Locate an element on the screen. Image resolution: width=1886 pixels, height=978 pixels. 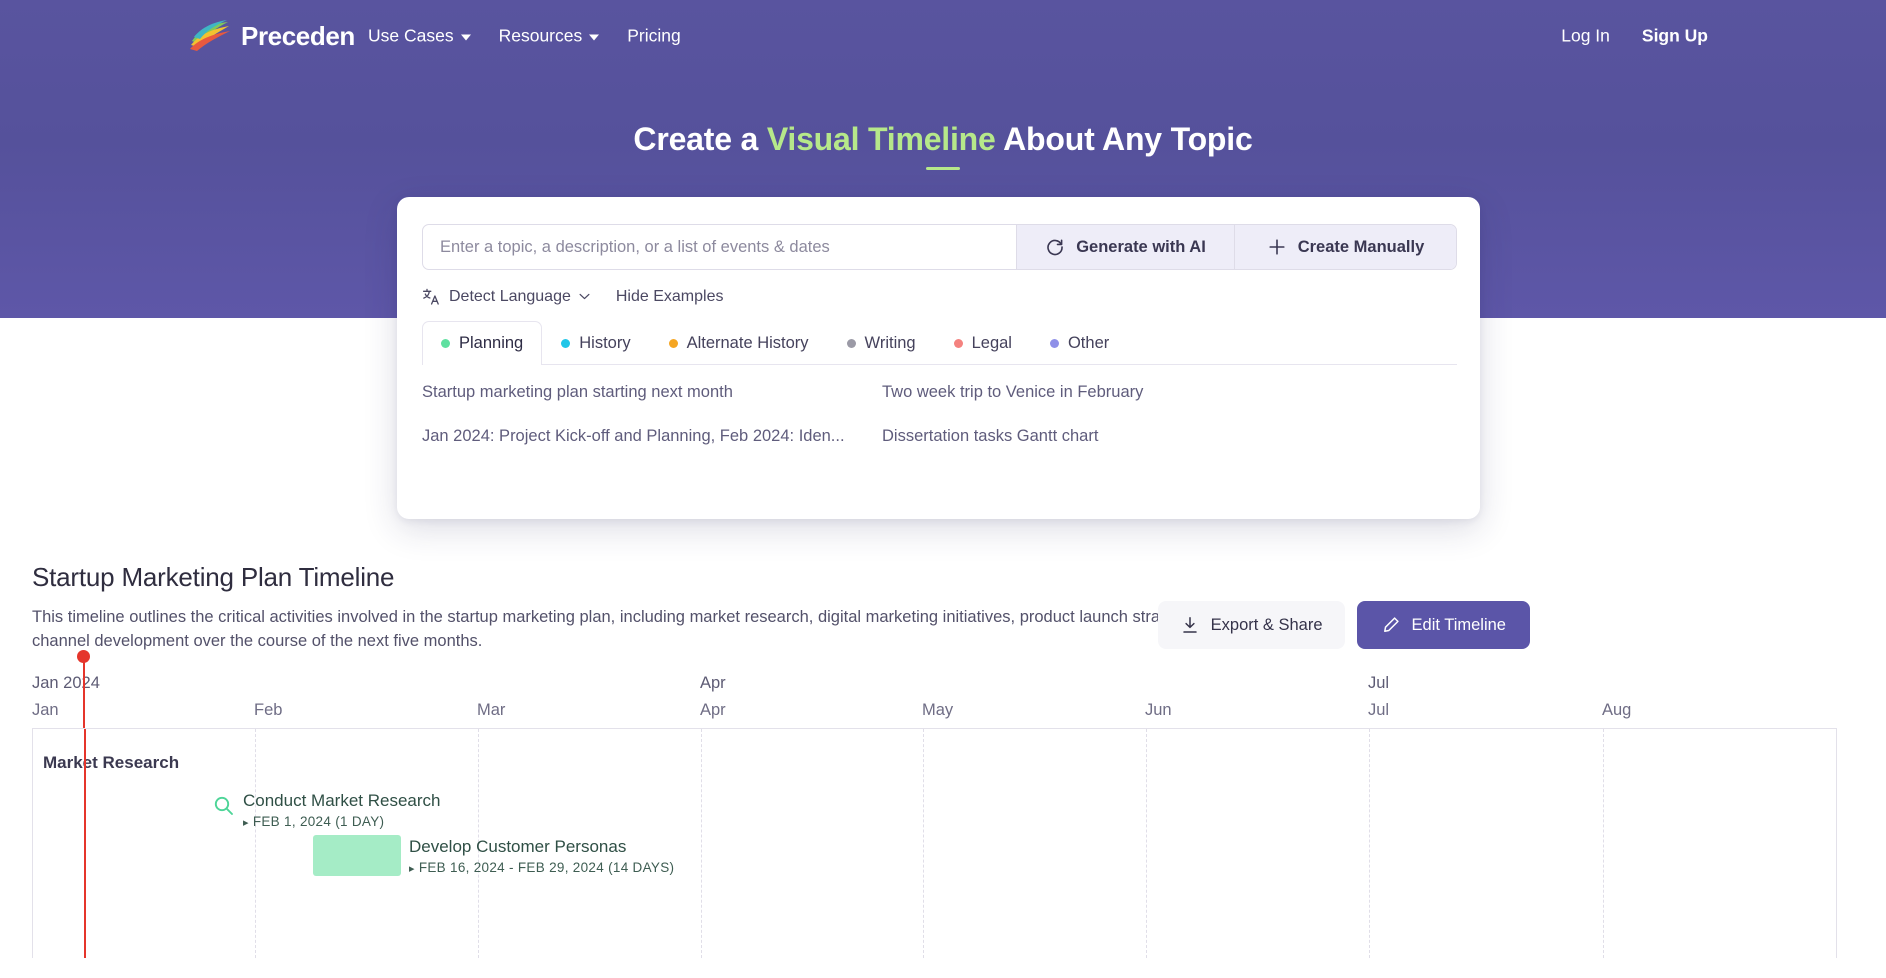
translate-icon is located at coordinates (430, 296).